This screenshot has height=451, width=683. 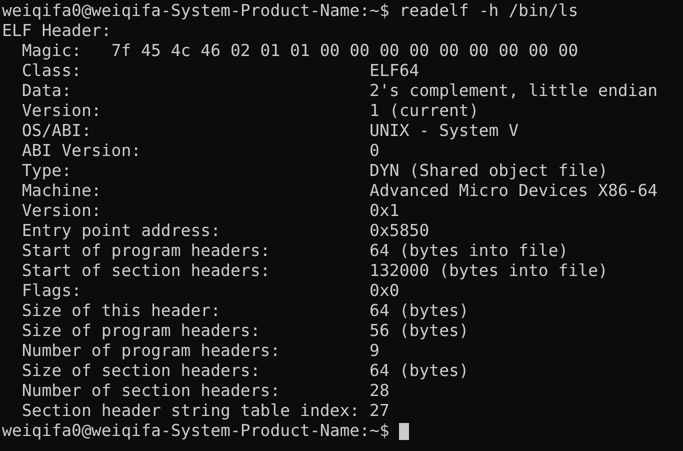 I want to click on field-label: Number of section headers:, so click(x=152, y=391).